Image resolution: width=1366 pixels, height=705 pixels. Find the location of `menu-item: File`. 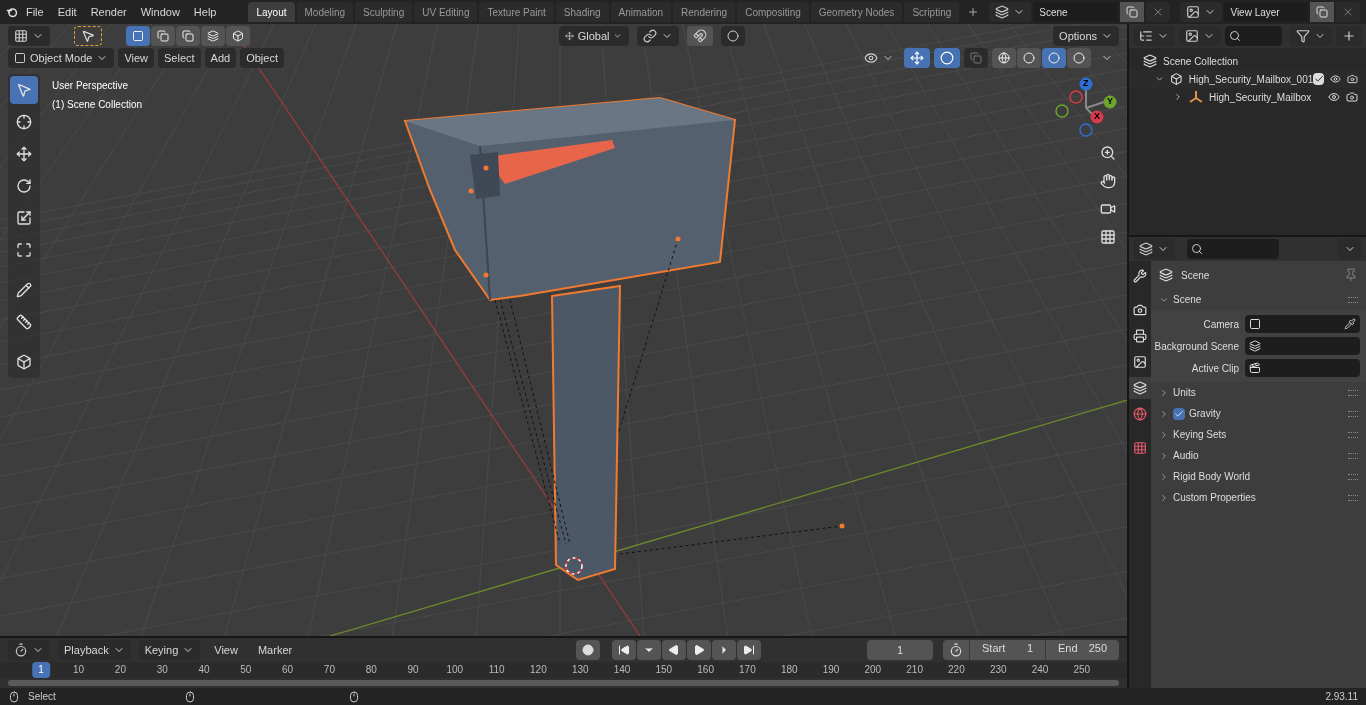

menu-item: File is located at coordinates (34, 12).